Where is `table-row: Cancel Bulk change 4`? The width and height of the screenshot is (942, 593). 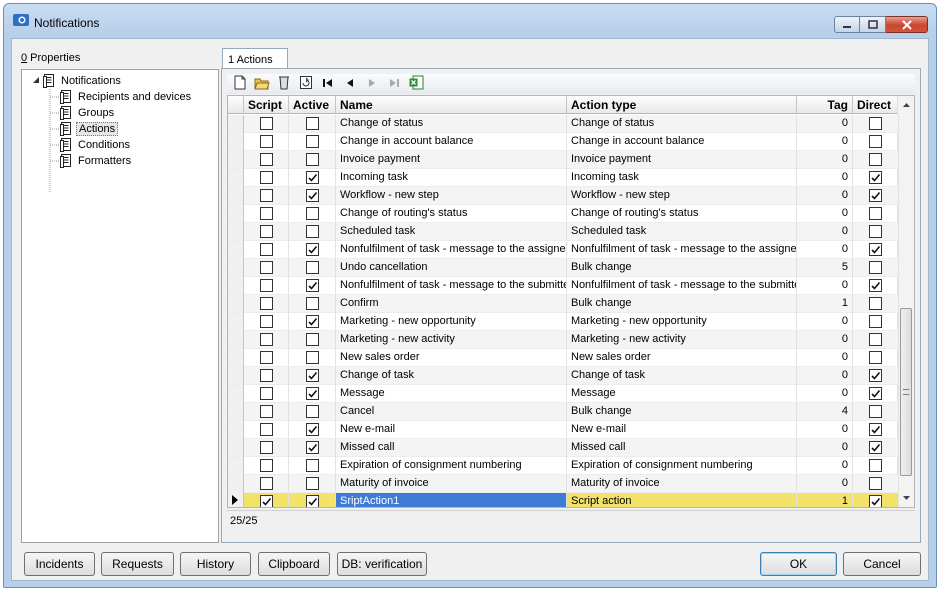
table-row: Cancel Bulk change 4 is located at coordinates (563, 412).